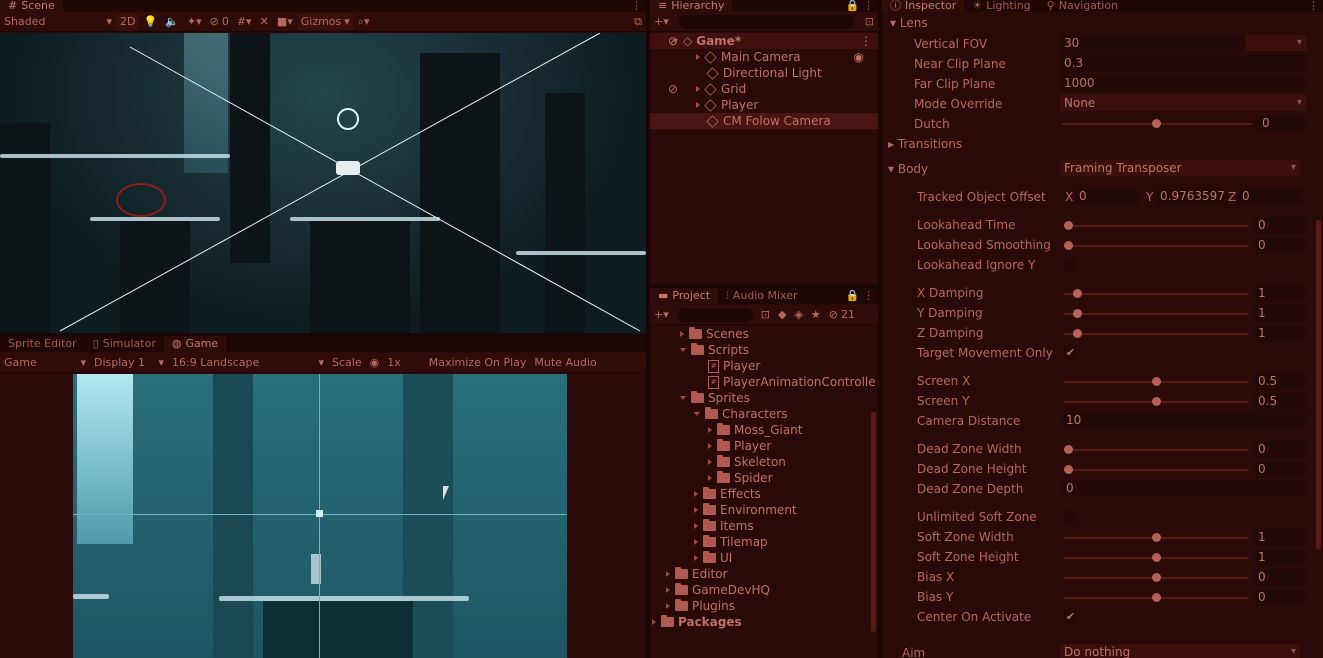 Image resolution: width=1323 pixels, height=658 pixels. Describe the element at coordinates (925, 144) in the screenshot. I see `transitions-header: ▸ Transitions` at that location.